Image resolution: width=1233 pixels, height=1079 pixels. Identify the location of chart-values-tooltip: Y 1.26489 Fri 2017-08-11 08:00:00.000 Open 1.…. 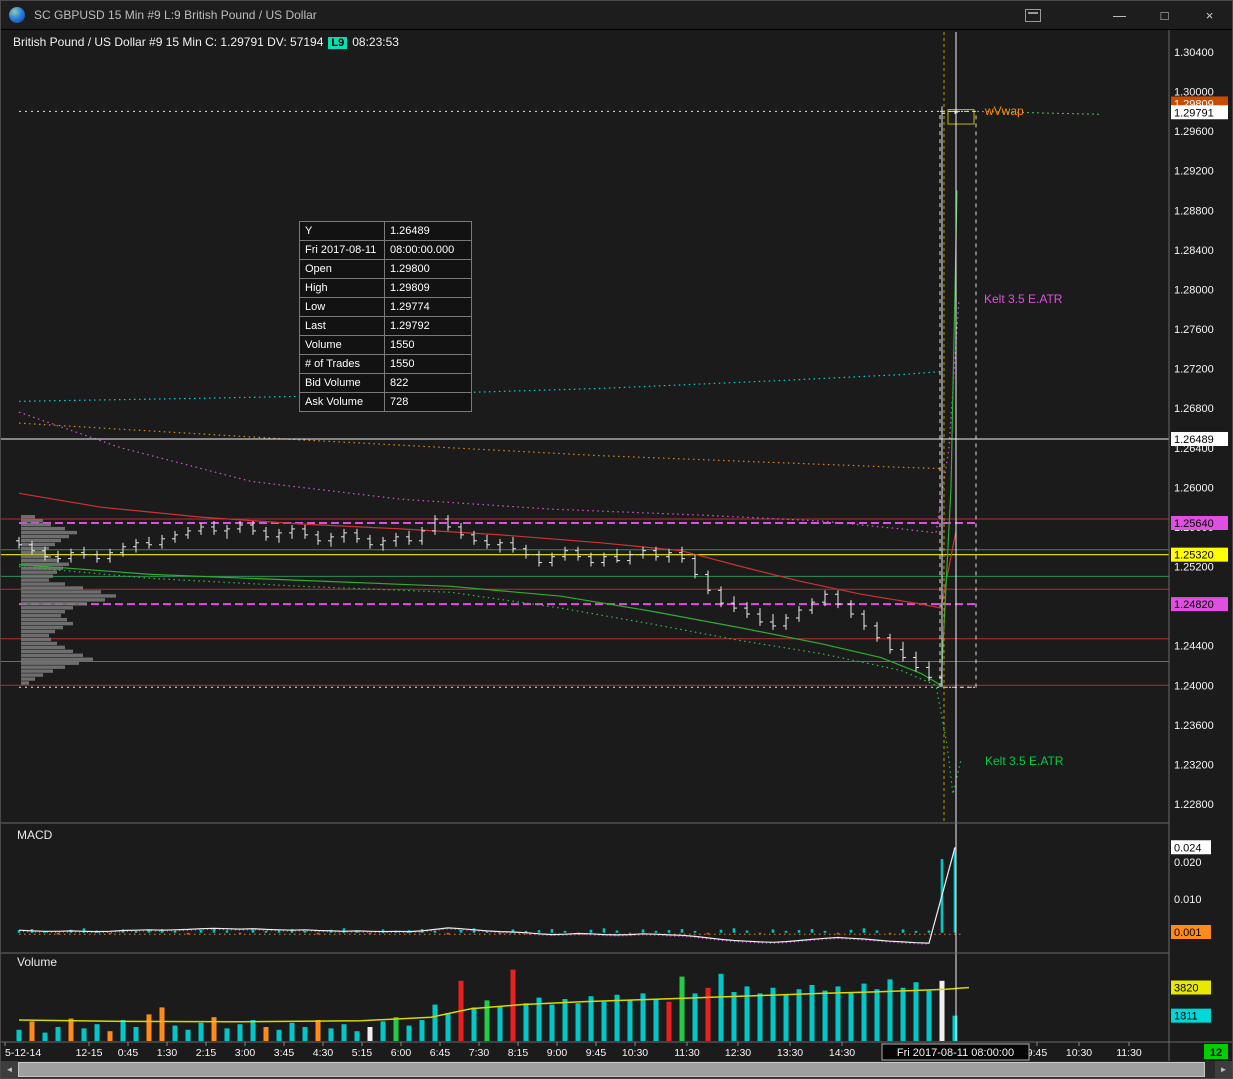
(385, 316).